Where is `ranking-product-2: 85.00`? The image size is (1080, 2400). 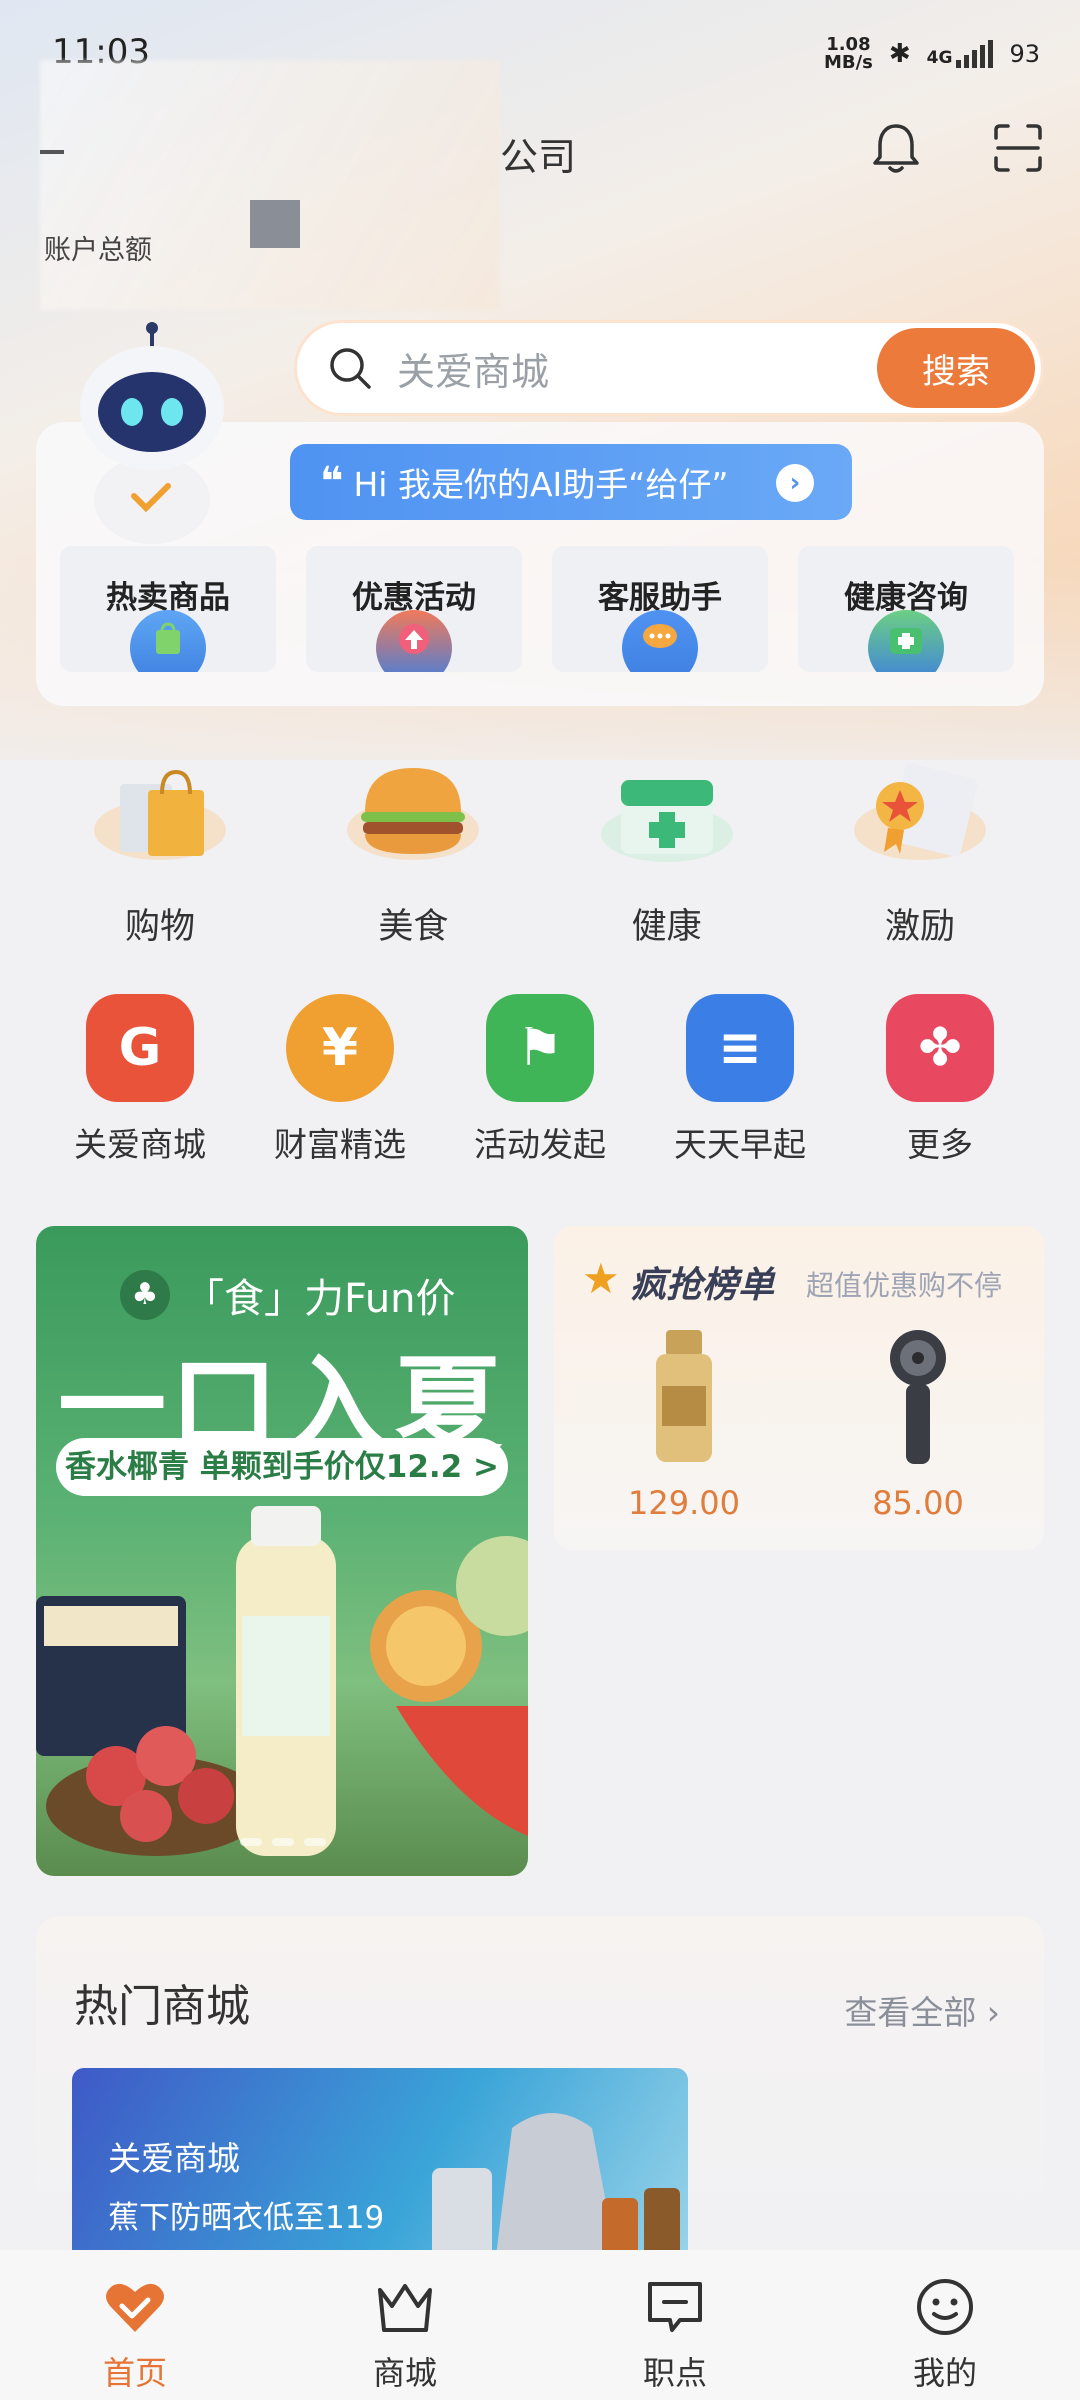 ranking-product-2: 85.00 is located at coordinates (918, 1424).